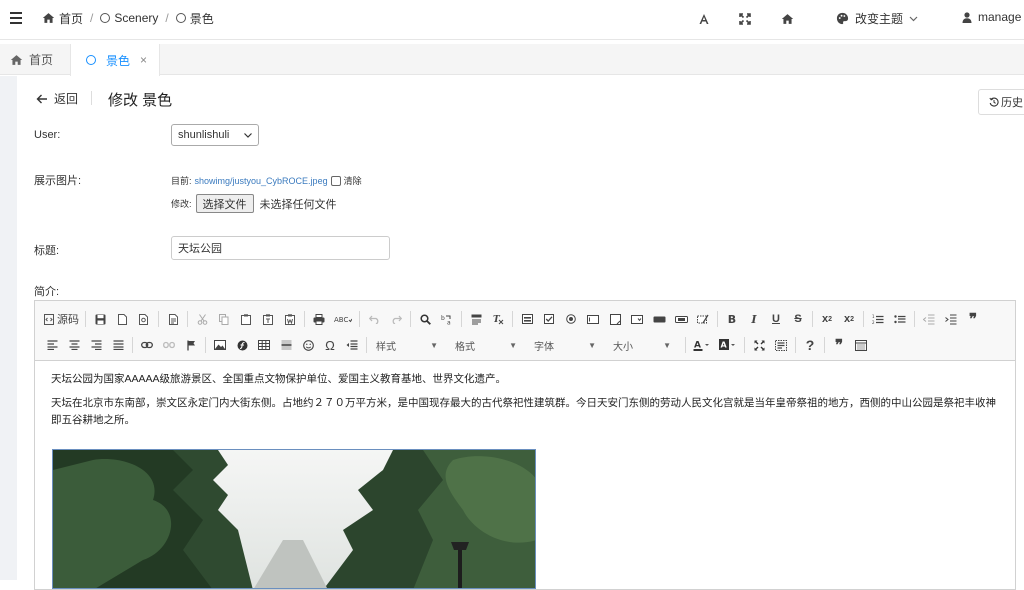  What do you see at coordinates (425, 319) in the screenshot?
I see `find-button` at bounding box center [425, 319].